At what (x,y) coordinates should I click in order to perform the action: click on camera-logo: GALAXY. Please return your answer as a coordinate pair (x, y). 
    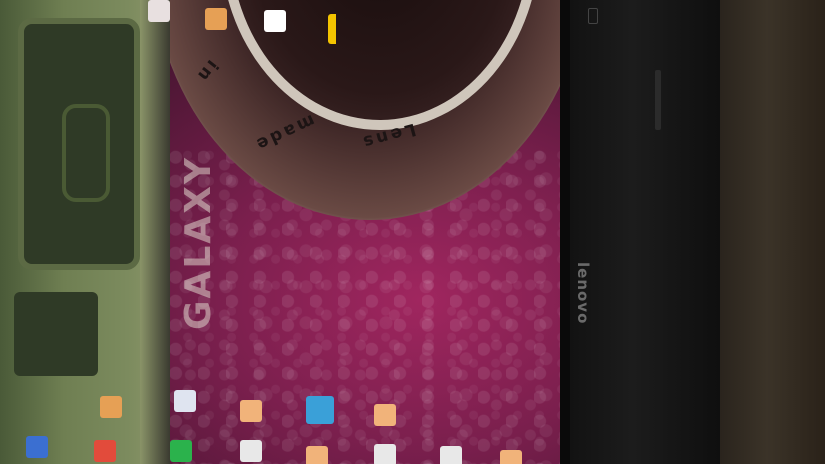
    Looking at the image, I should click on (198, 242).